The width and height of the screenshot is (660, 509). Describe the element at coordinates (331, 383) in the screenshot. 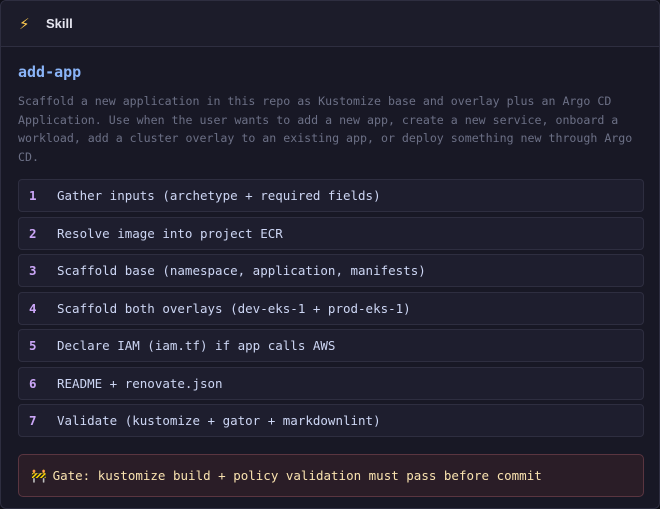

I see `step-item: 6 README + renovate.json` at that location.